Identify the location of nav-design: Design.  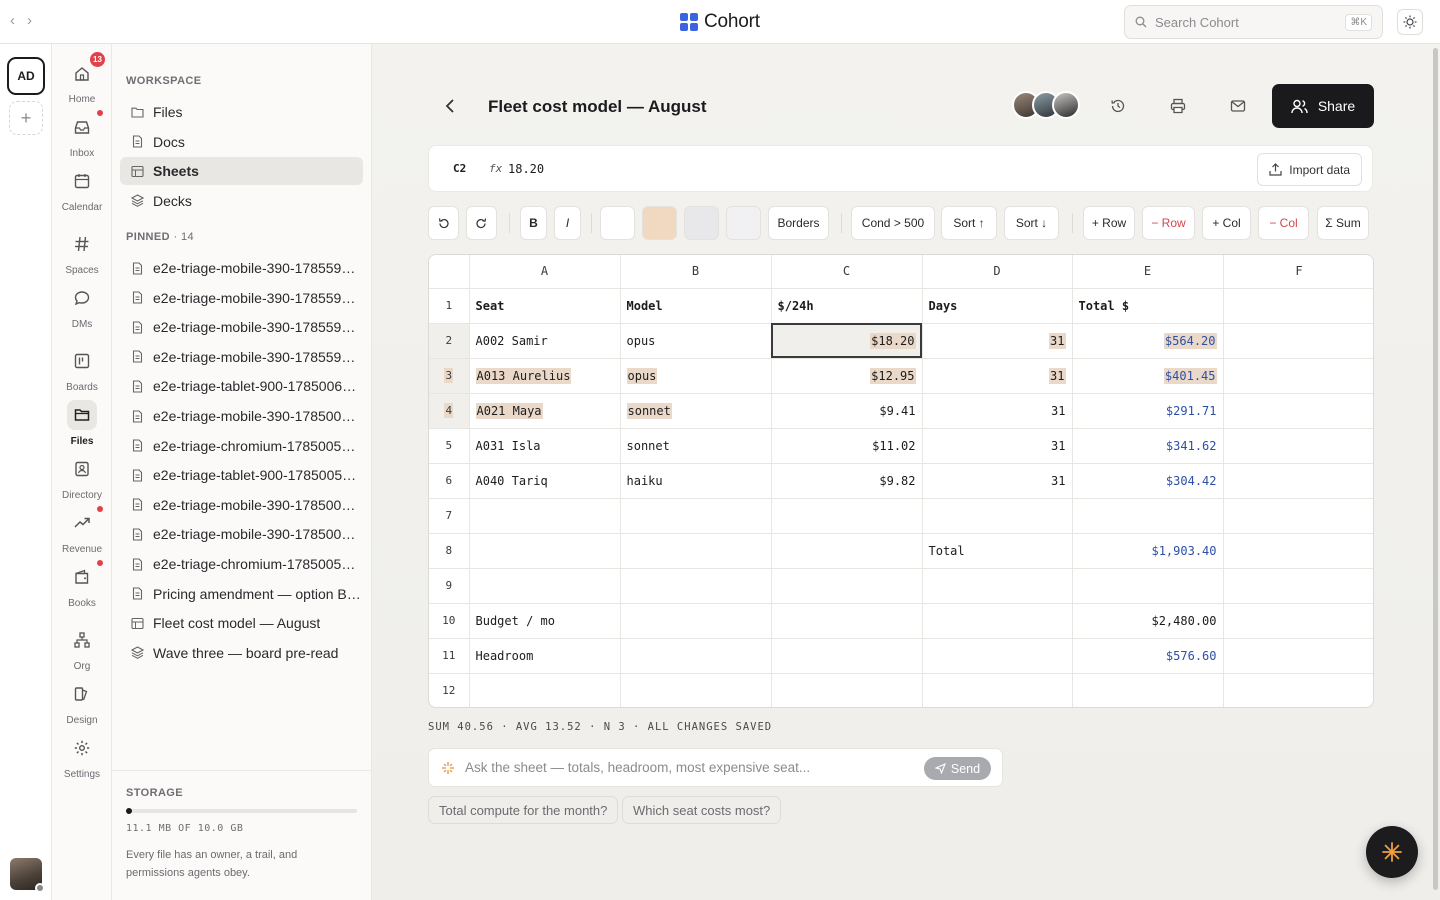
(82, 702).